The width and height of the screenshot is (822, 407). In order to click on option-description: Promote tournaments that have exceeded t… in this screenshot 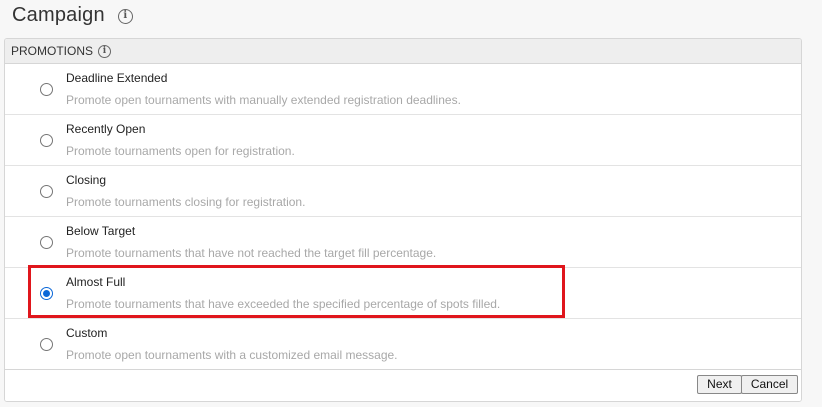, I will do `click(283, 304)`.